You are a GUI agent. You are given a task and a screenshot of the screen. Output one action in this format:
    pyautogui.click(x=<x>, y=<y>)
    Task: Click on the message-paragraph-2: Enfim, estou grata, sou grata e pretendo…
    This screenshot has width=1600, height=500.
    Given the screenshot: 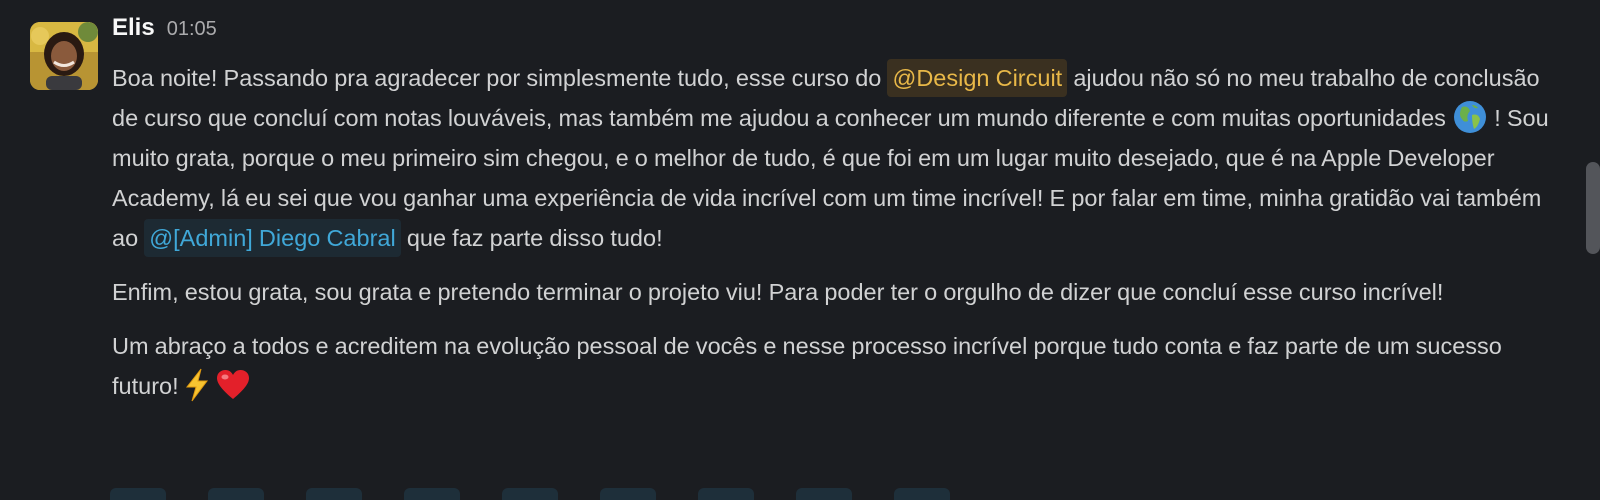 What is the action you would take?
    pyautogui.click(x=778, y=292)
    